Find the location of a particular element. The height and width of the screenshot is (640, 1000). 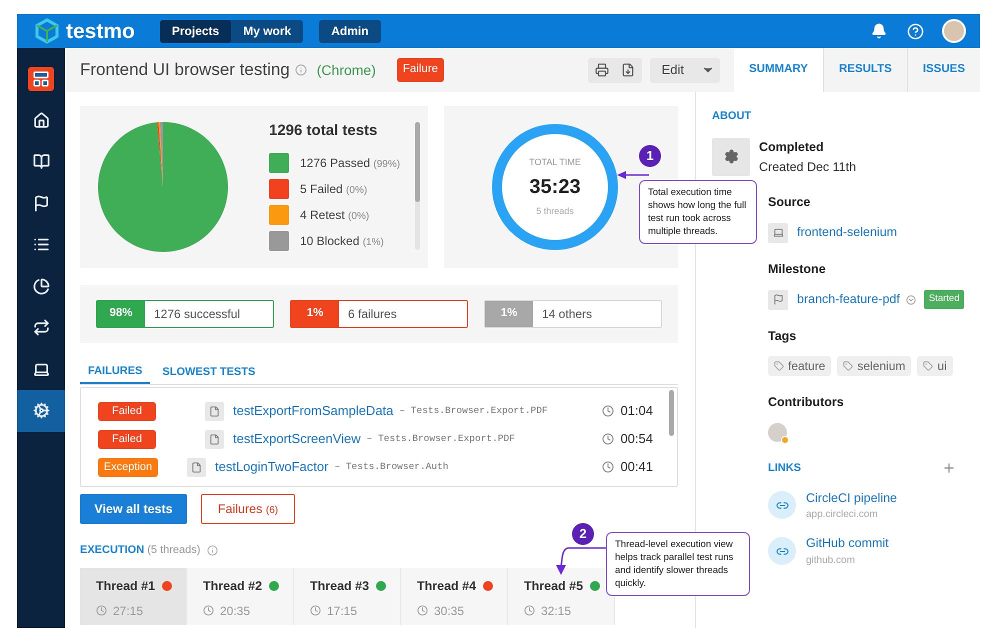

threads-count: 5 threads is located at coordinates (555, 211).